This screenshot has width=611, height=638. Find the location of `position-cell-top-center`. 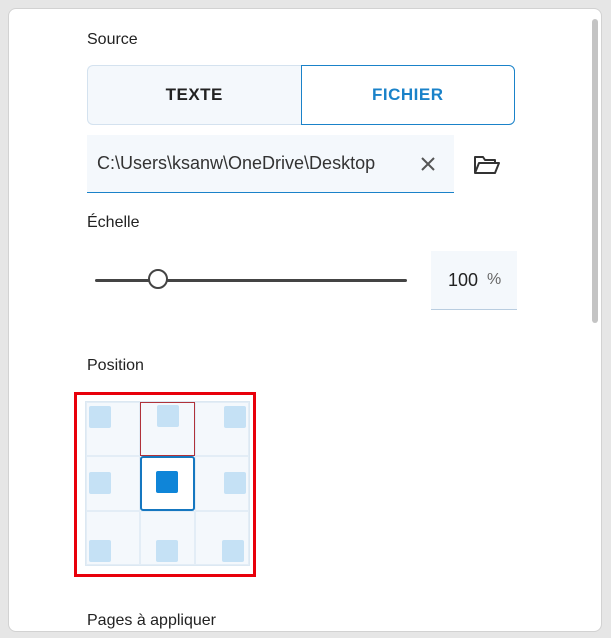

position-cell-top-center is located at coordinates (167, 429).